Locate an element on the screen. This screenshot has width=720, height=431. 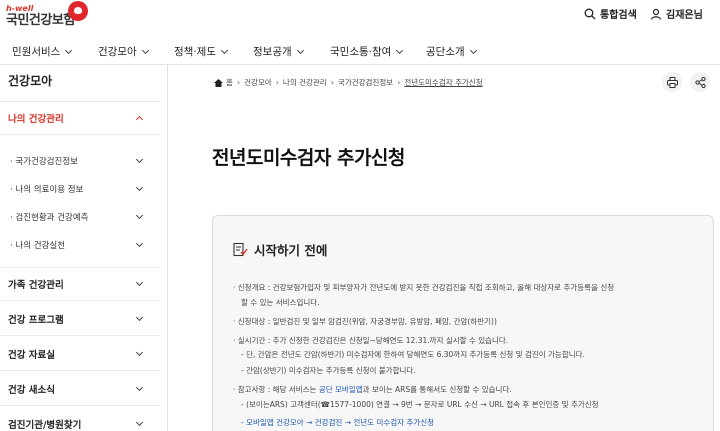
nav-item-disclosure: 정보공개 is located at coordinates (278, 51).